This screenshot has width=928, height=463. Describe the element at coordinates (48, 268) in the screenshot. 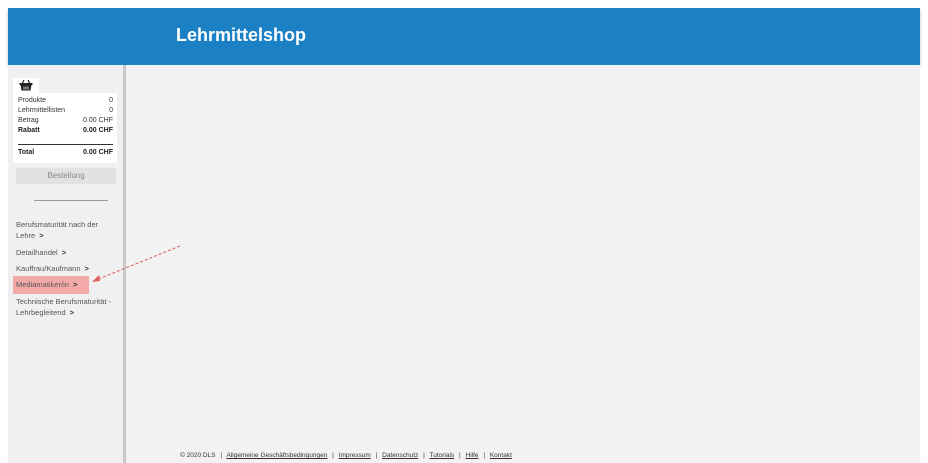

I see `category-label: Kauffrau/Kaufmann` at that location.